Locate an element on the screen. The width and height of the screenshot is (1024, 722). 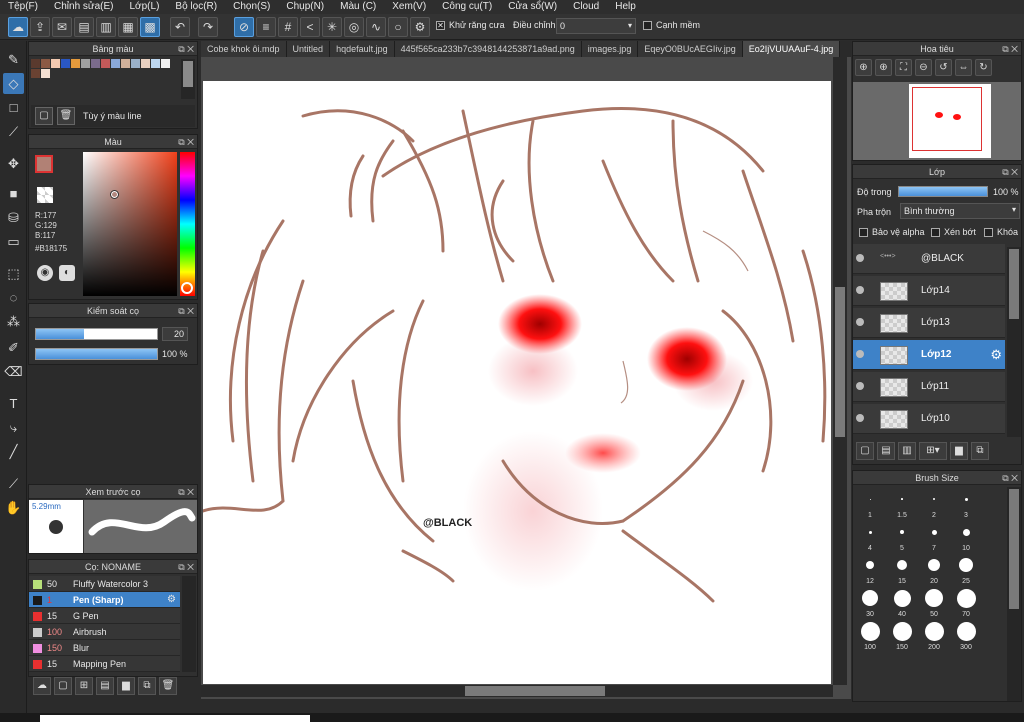
settings-icon: ⚙ is located at coordinates (420, 27).